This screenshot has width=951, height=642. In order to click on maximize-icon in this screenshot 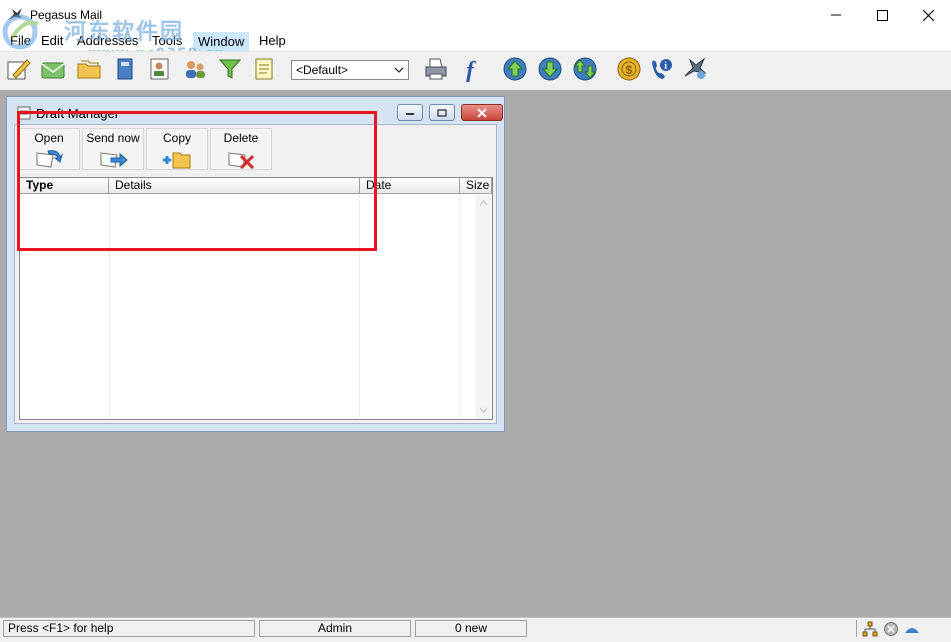, I will do `click(882, 15)`.